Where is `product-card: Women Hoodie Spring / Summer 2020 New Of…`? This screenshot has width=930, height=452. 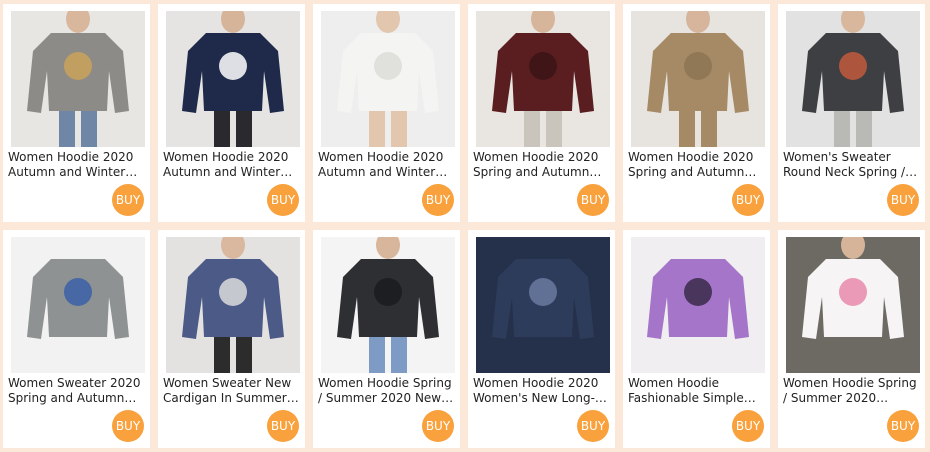
product-card: Women Hoodie Spring / Summer 2020 New Of… is located at coordinates (386, 339).